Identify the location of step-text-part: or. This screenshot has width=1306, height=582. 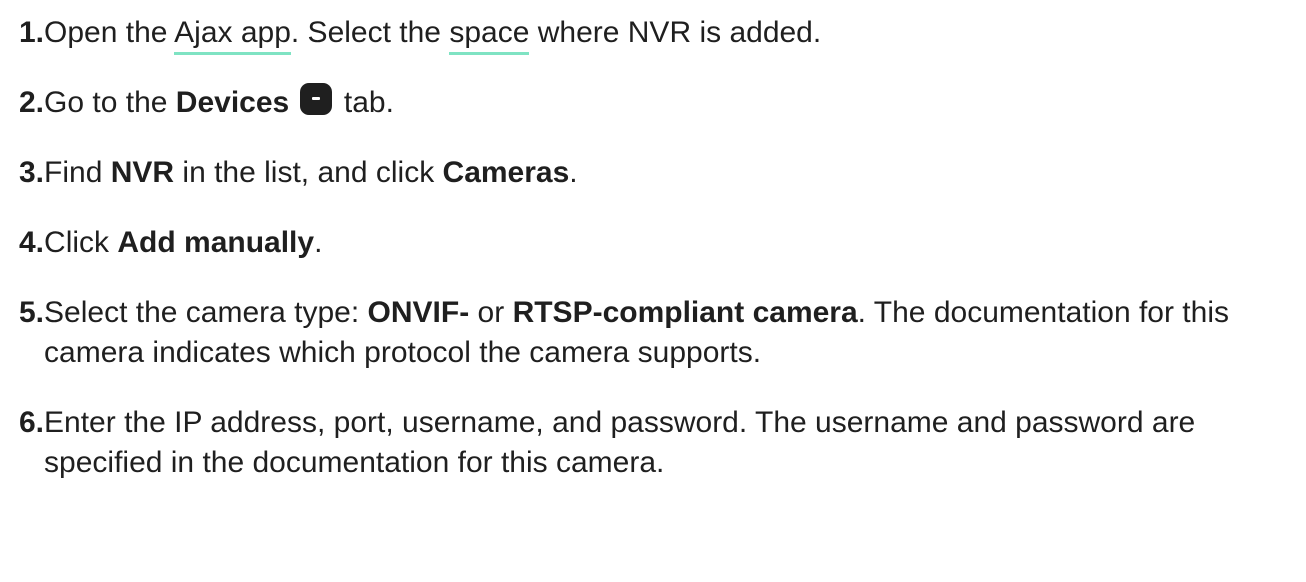
(491, 312).